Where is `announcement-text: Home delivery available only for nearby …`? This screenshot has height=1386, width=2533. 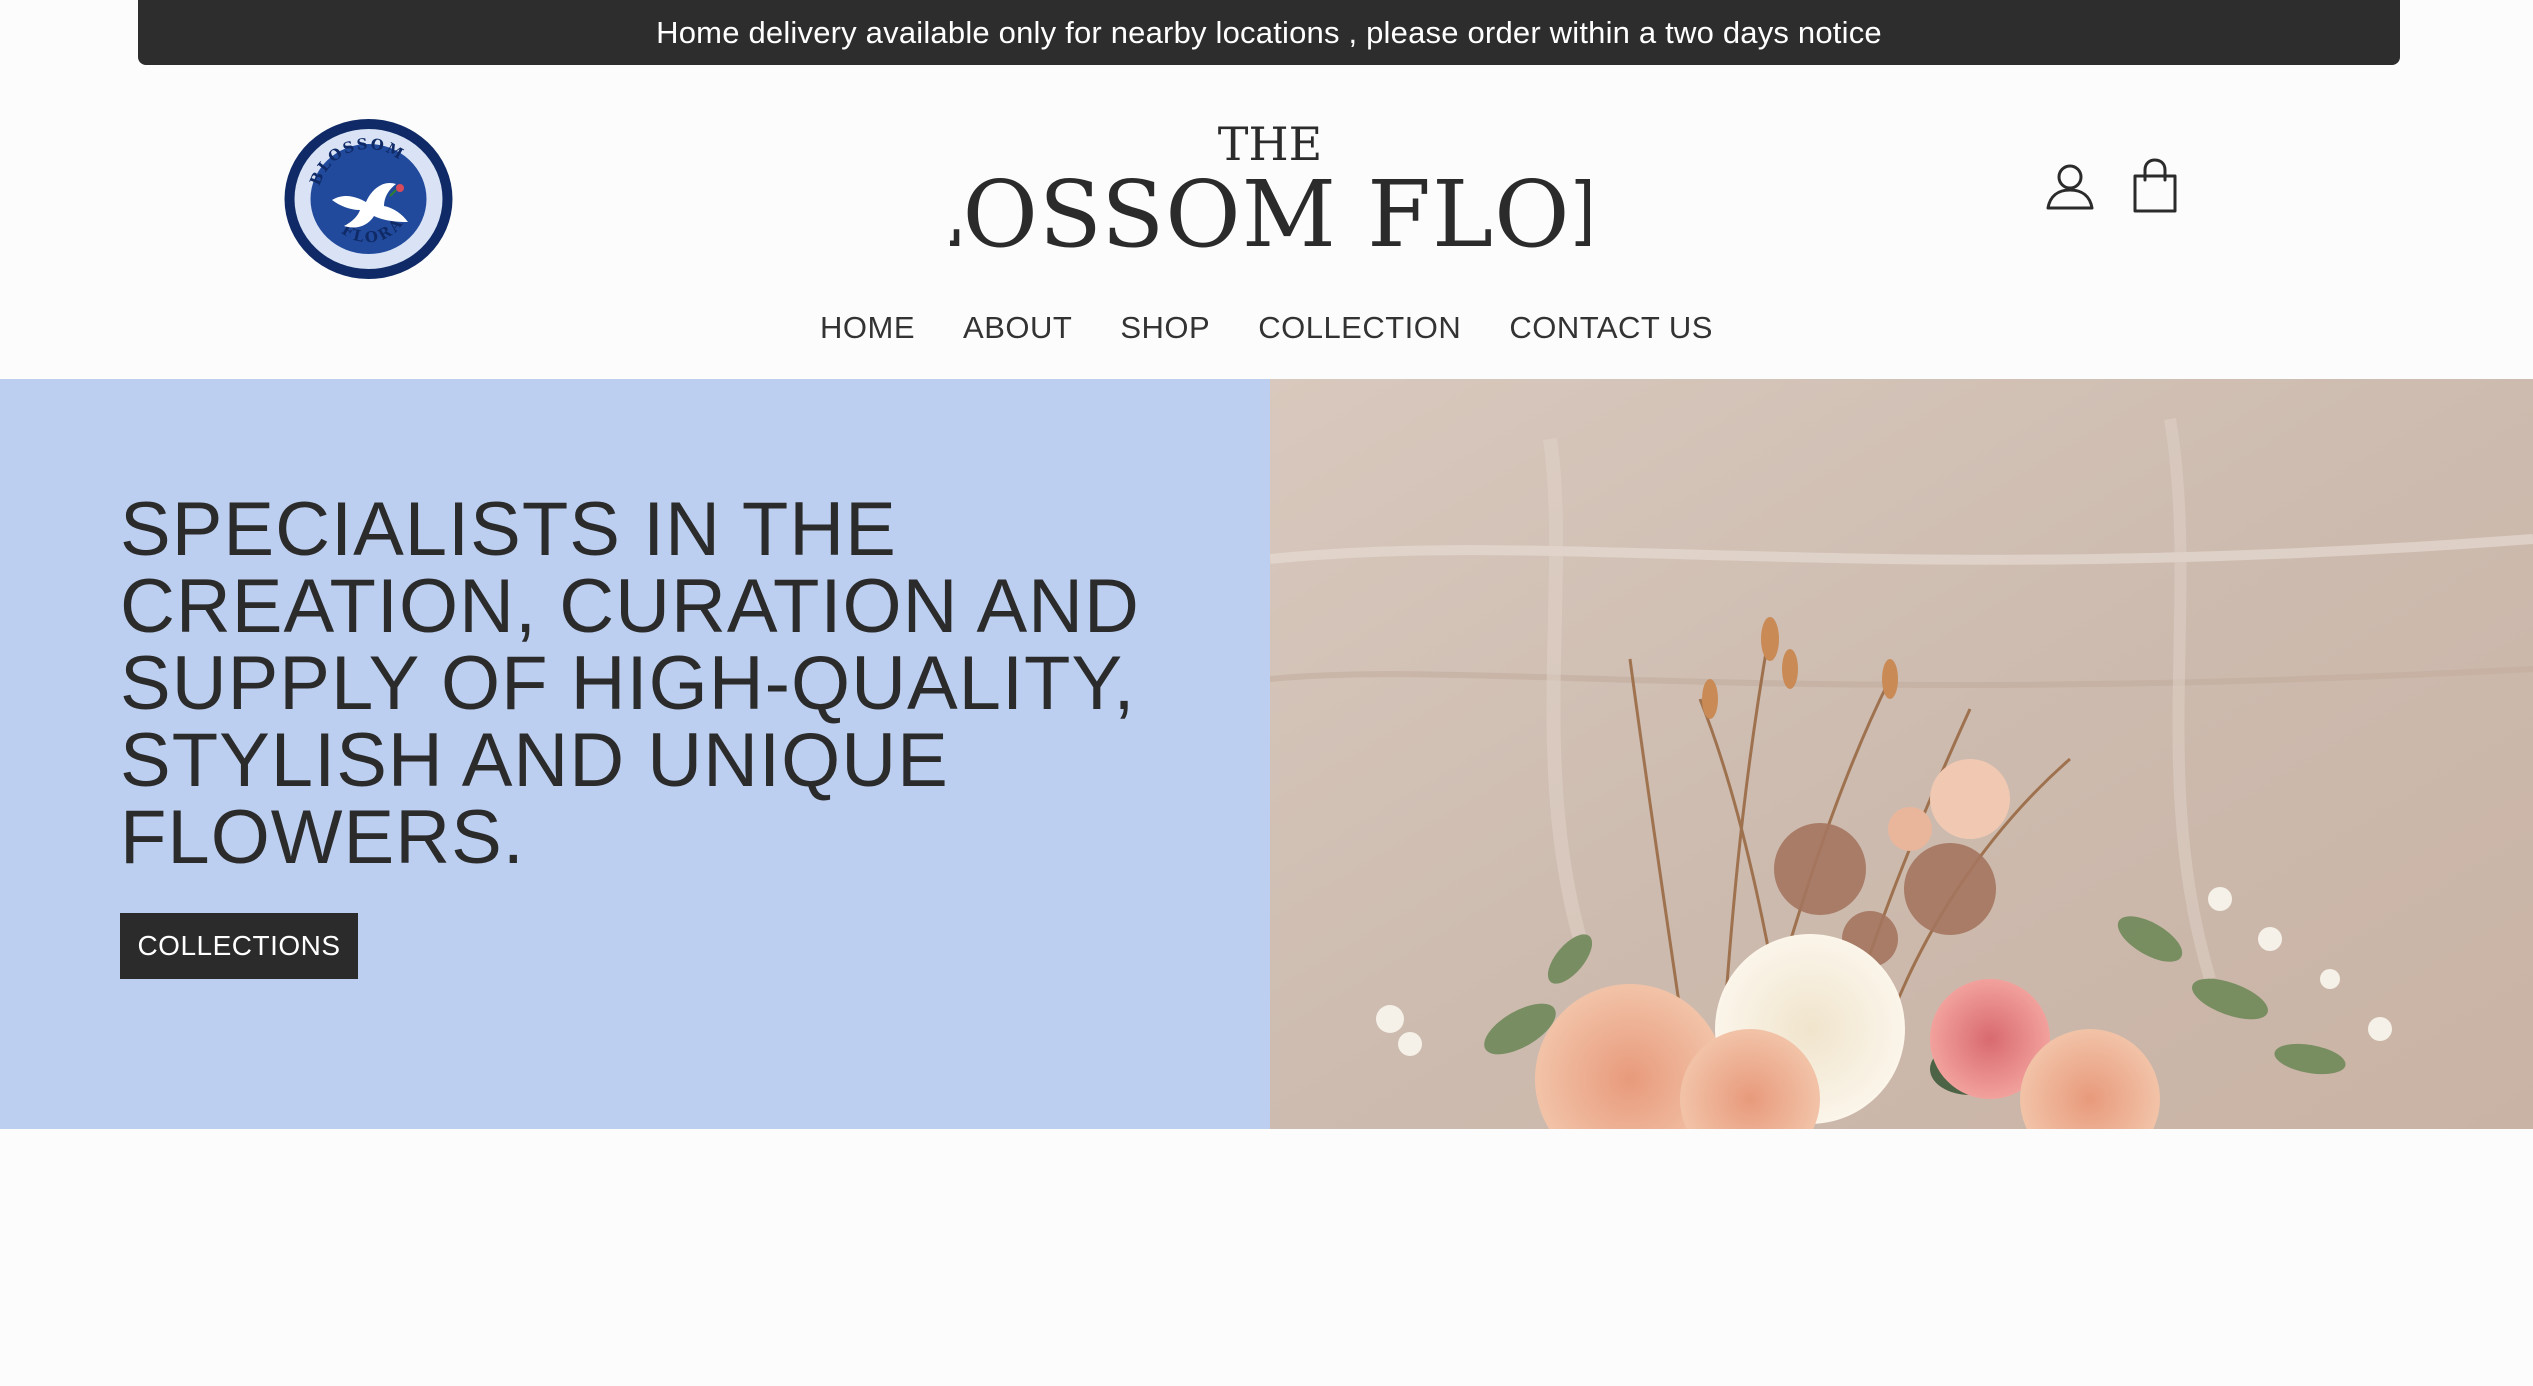 announcement-text: Home delivery available only for nearby … is located at coordinates (1269, 32).